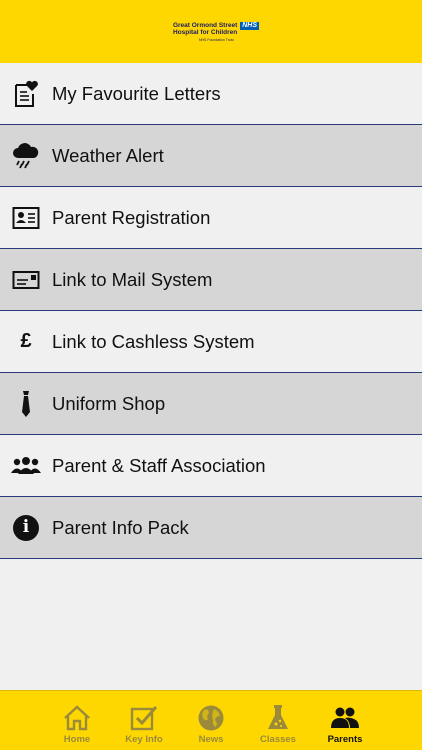  I want to click on menu-item-label: Uniform Shop, so click(109, 403).